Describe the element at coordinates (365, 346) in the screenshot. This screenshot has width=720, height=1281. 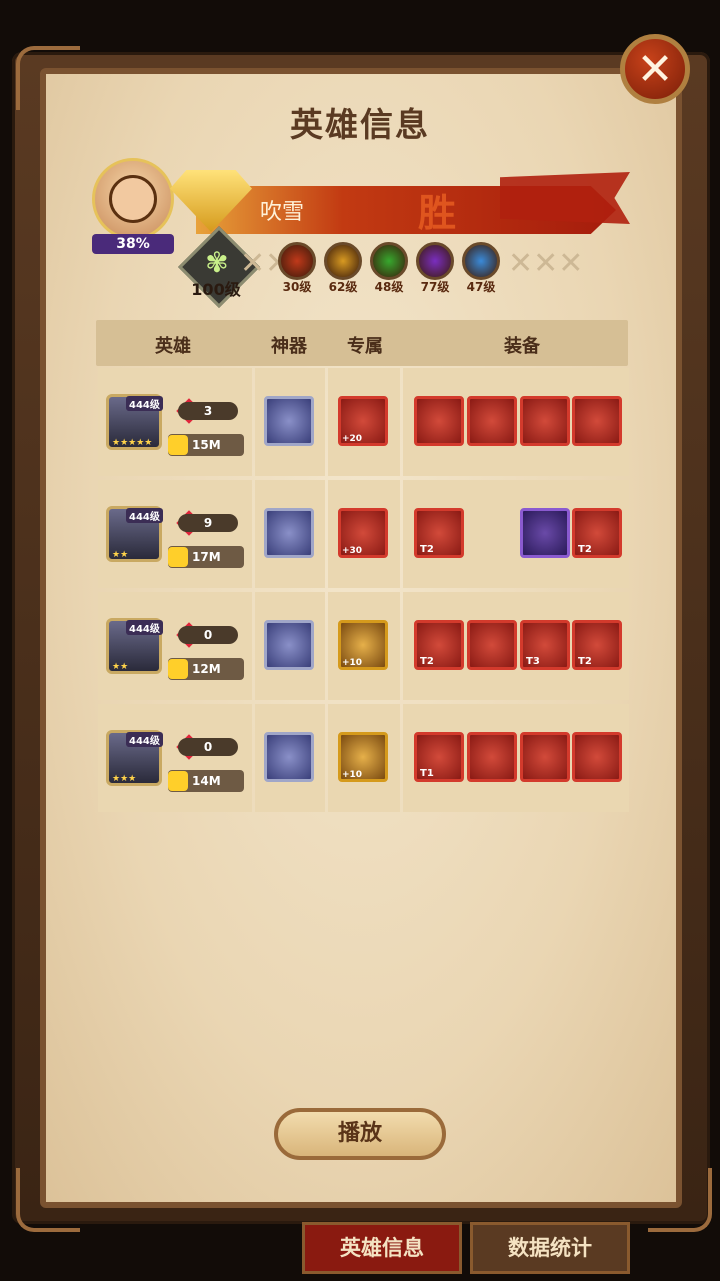
I see `header-exclusive: 专属` at that location.